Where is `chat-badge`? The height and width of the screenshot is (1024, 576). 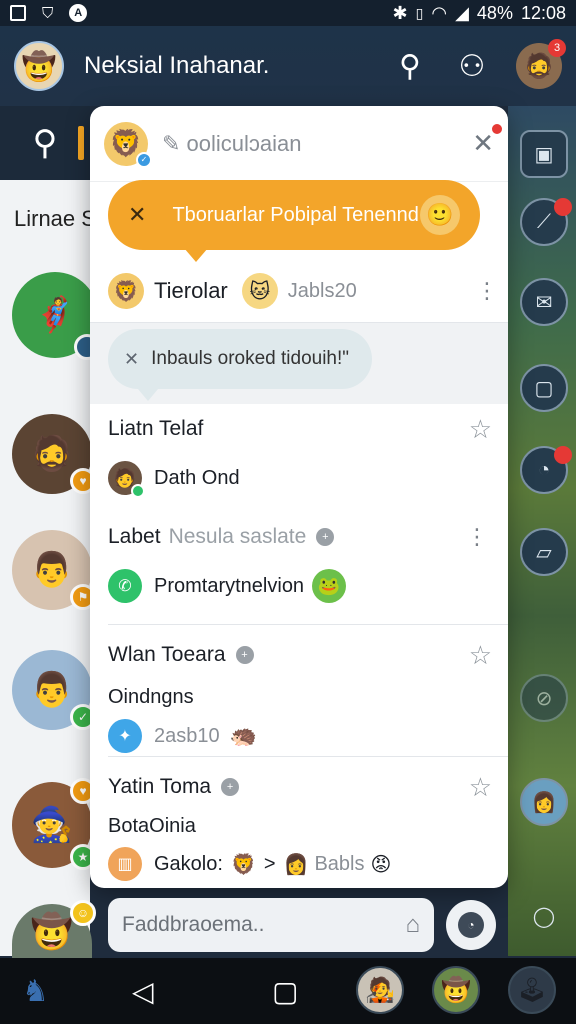 chat-badge is located at coordinates (563, 455).